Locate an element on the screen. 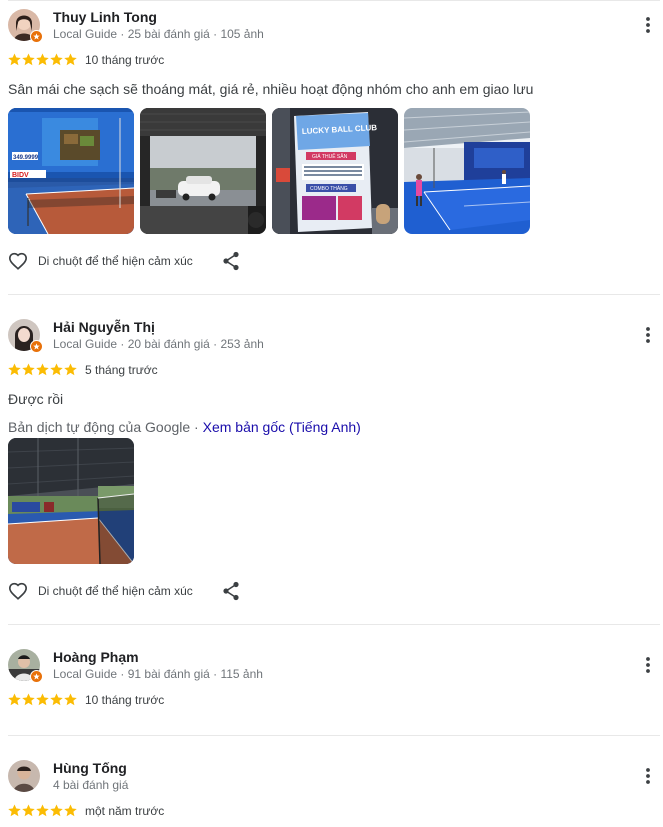  reviewer-name: Hùng Tống is located at coordinates (90, 768).